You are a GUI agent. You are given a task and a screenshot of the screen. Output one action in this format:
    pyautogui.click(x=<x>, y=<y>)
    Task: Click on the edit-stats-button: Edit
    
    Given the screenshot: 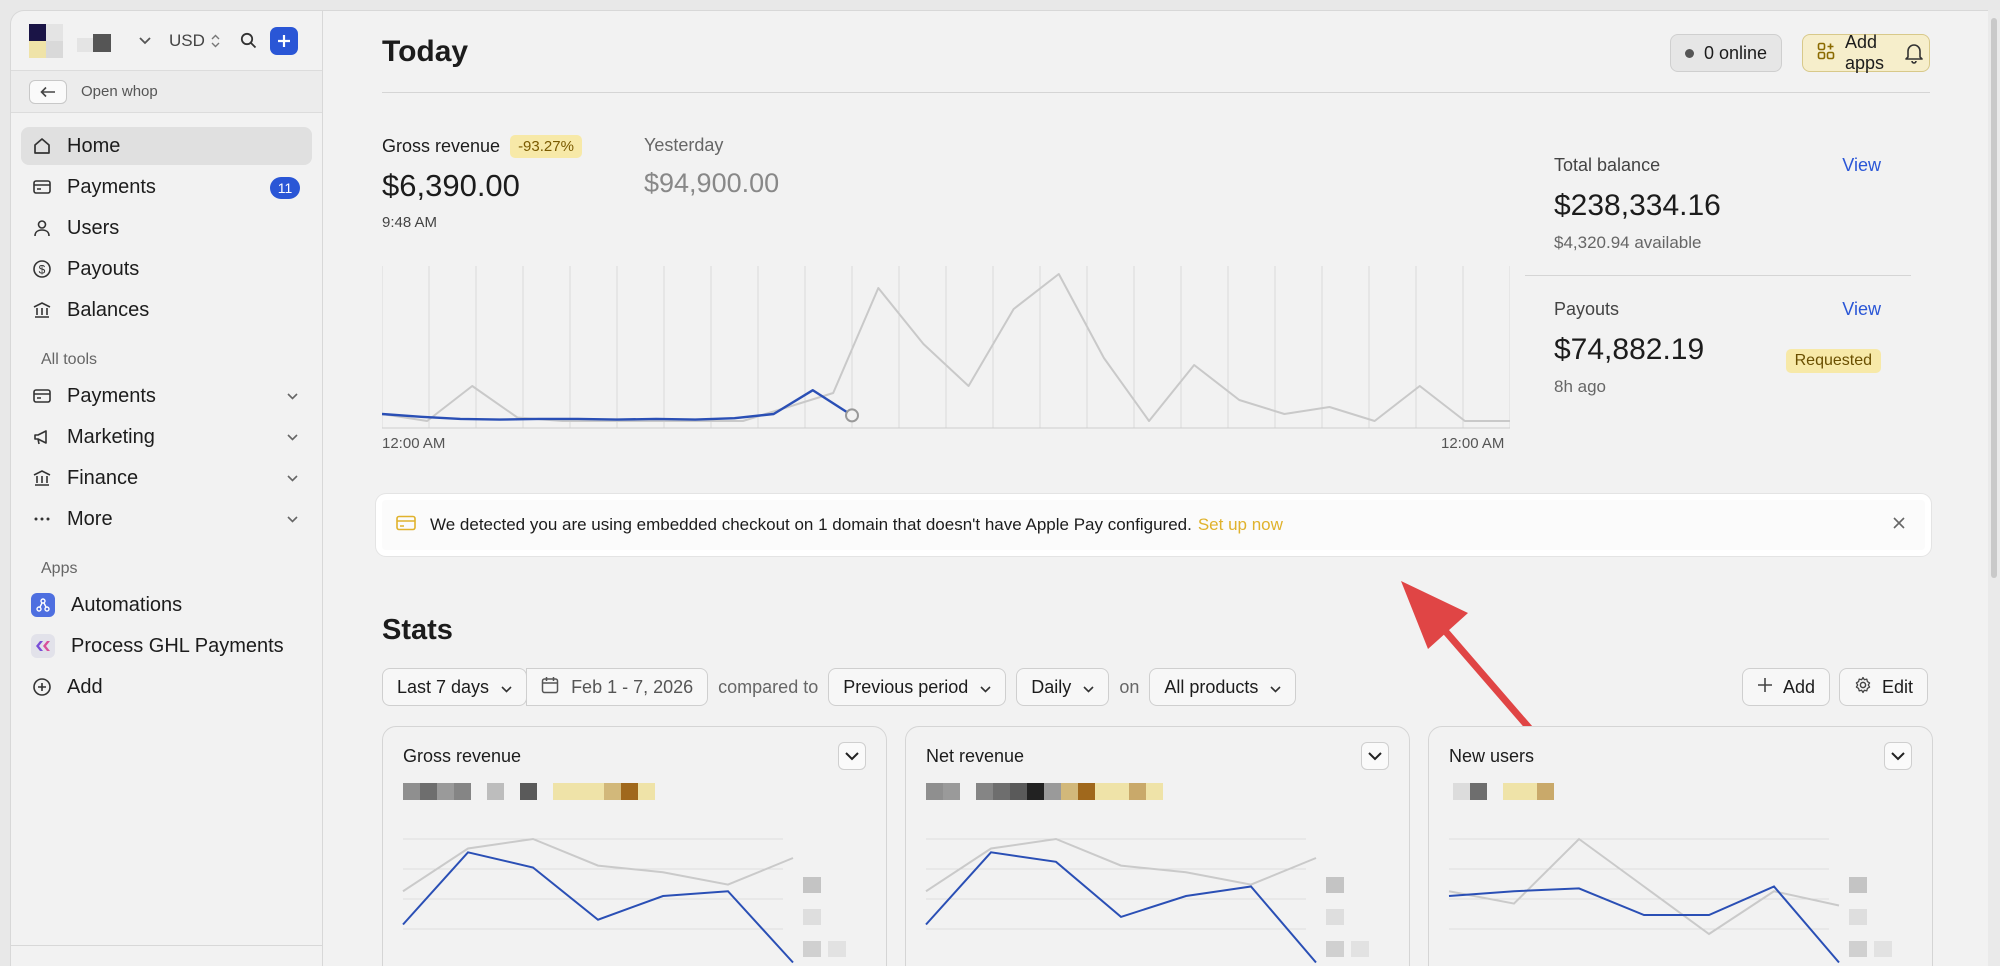 What is the action you would take?
    pyautogui.click(x=1884, y=687)
    